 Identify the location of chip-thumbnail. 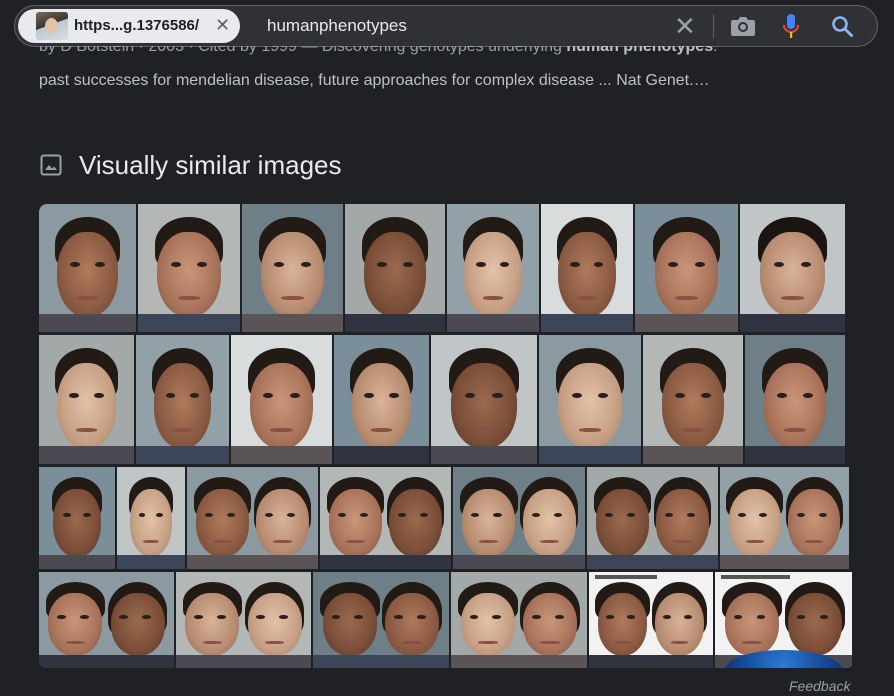
(52, 26).